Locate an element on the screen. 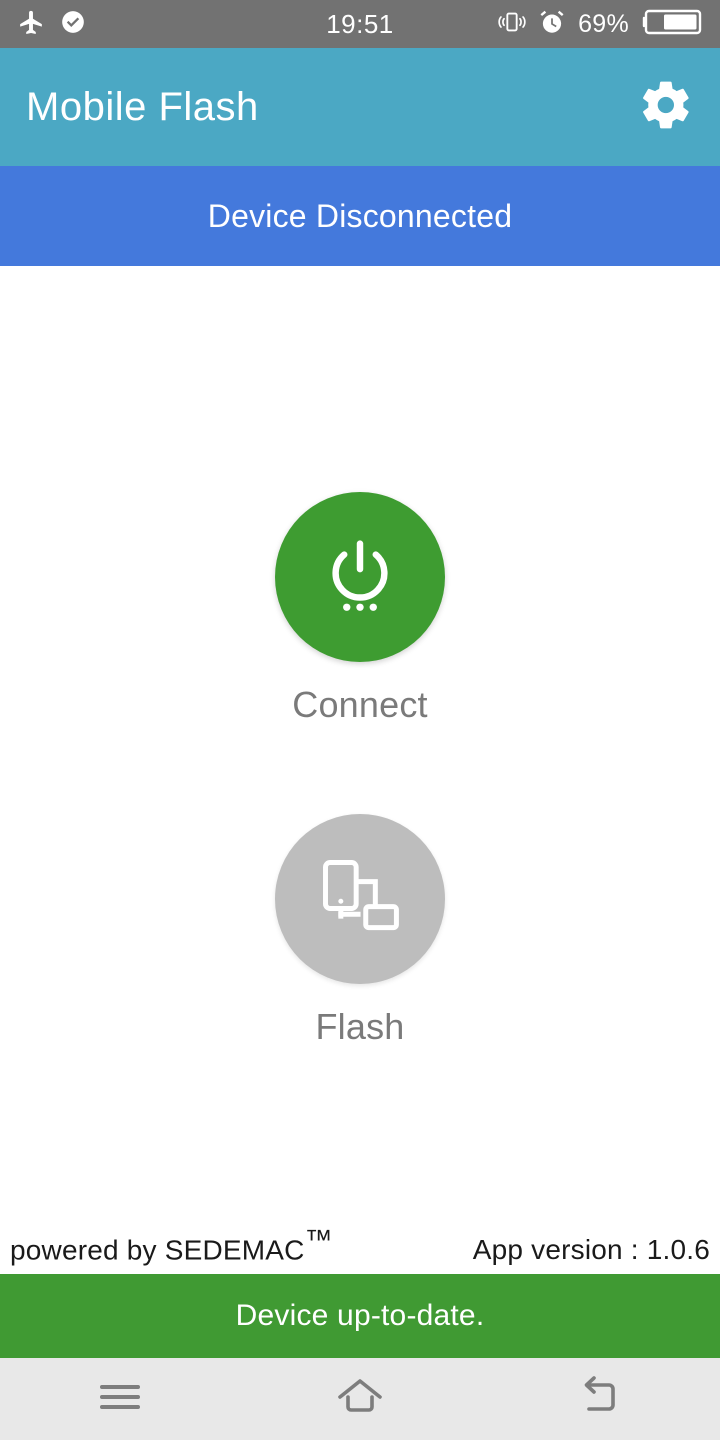  alarm-icon is located at coordinates (552, 24).